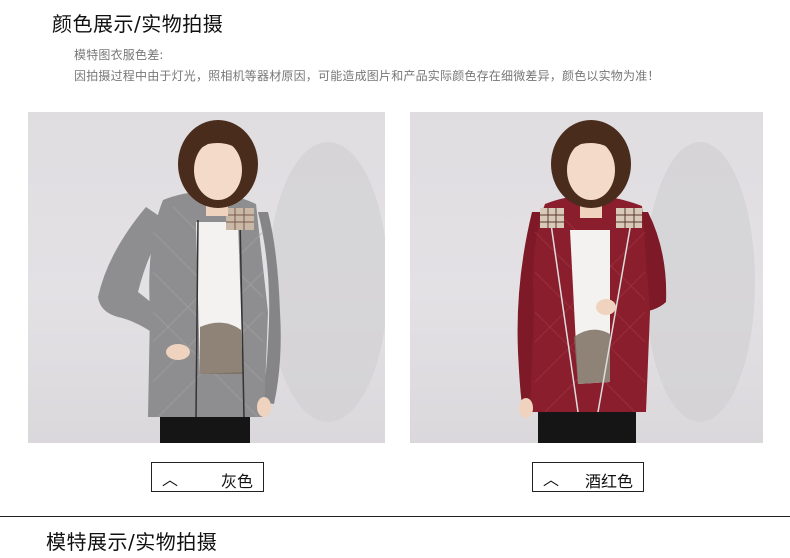  Describe the element at coordinates (119, 55) in the screenshot. I see `color-difference-note-heading: 模特图衣服色差:` at that location.